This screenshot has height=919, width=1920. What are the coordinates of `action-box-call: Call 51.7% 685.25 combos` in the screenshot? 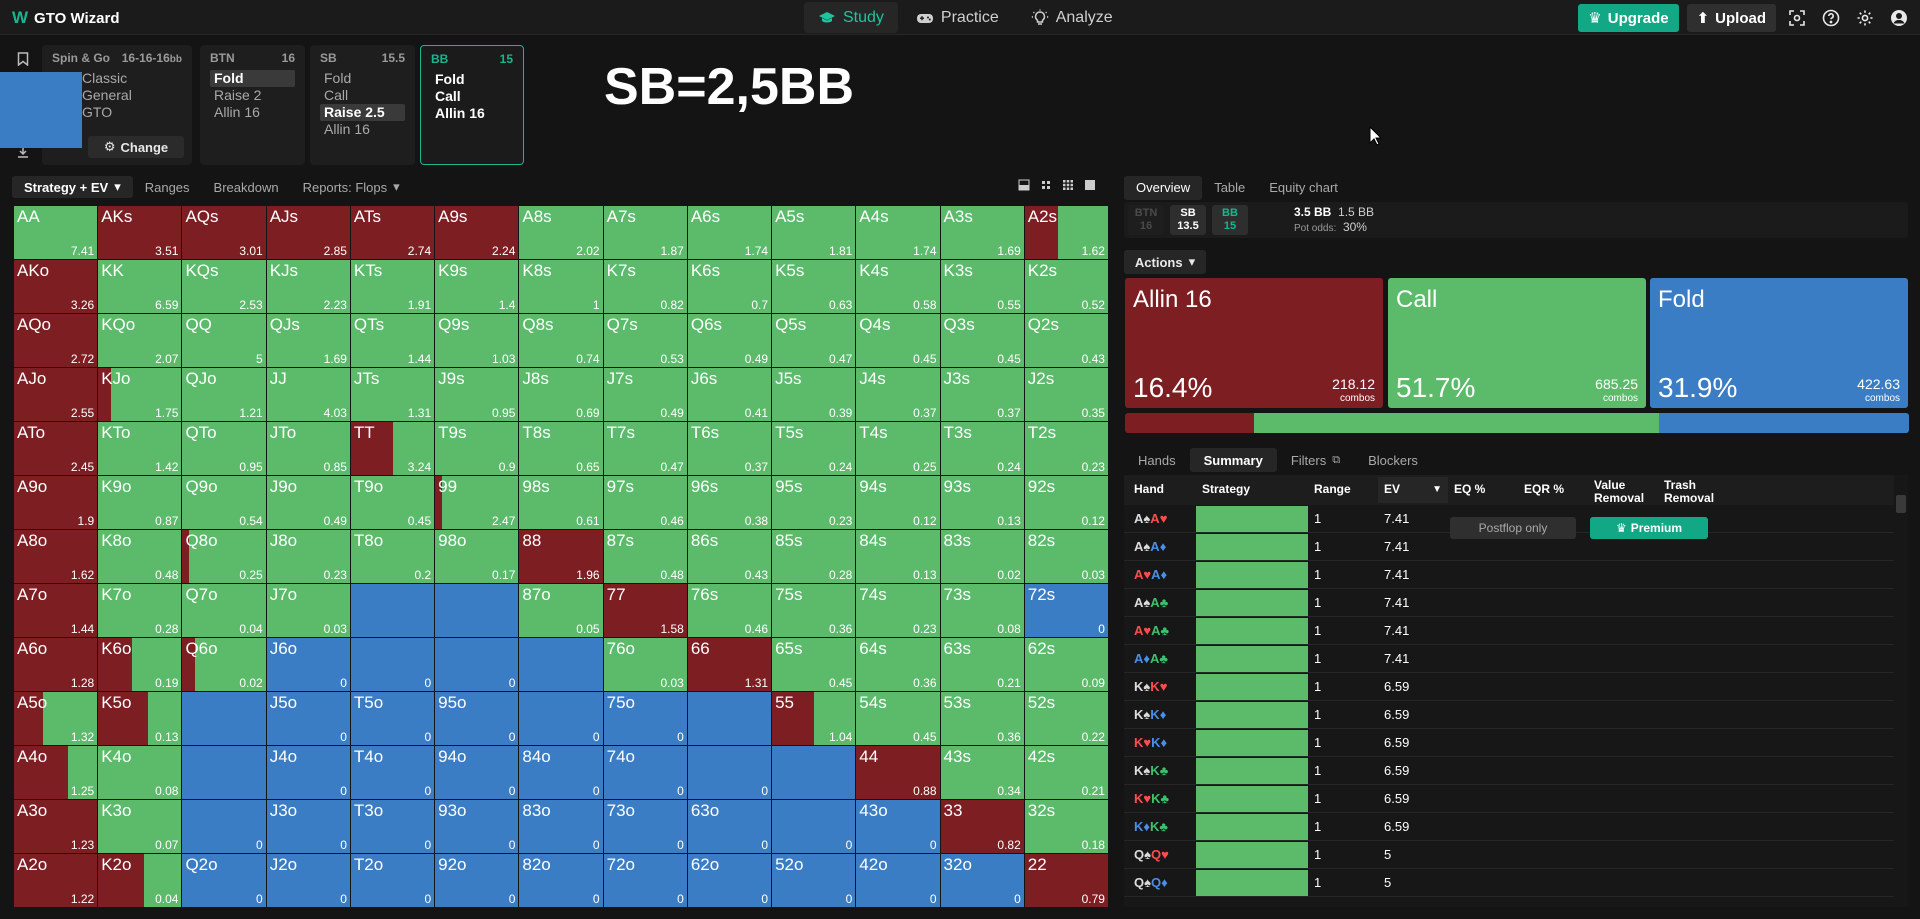 It's located at (1517, 343).